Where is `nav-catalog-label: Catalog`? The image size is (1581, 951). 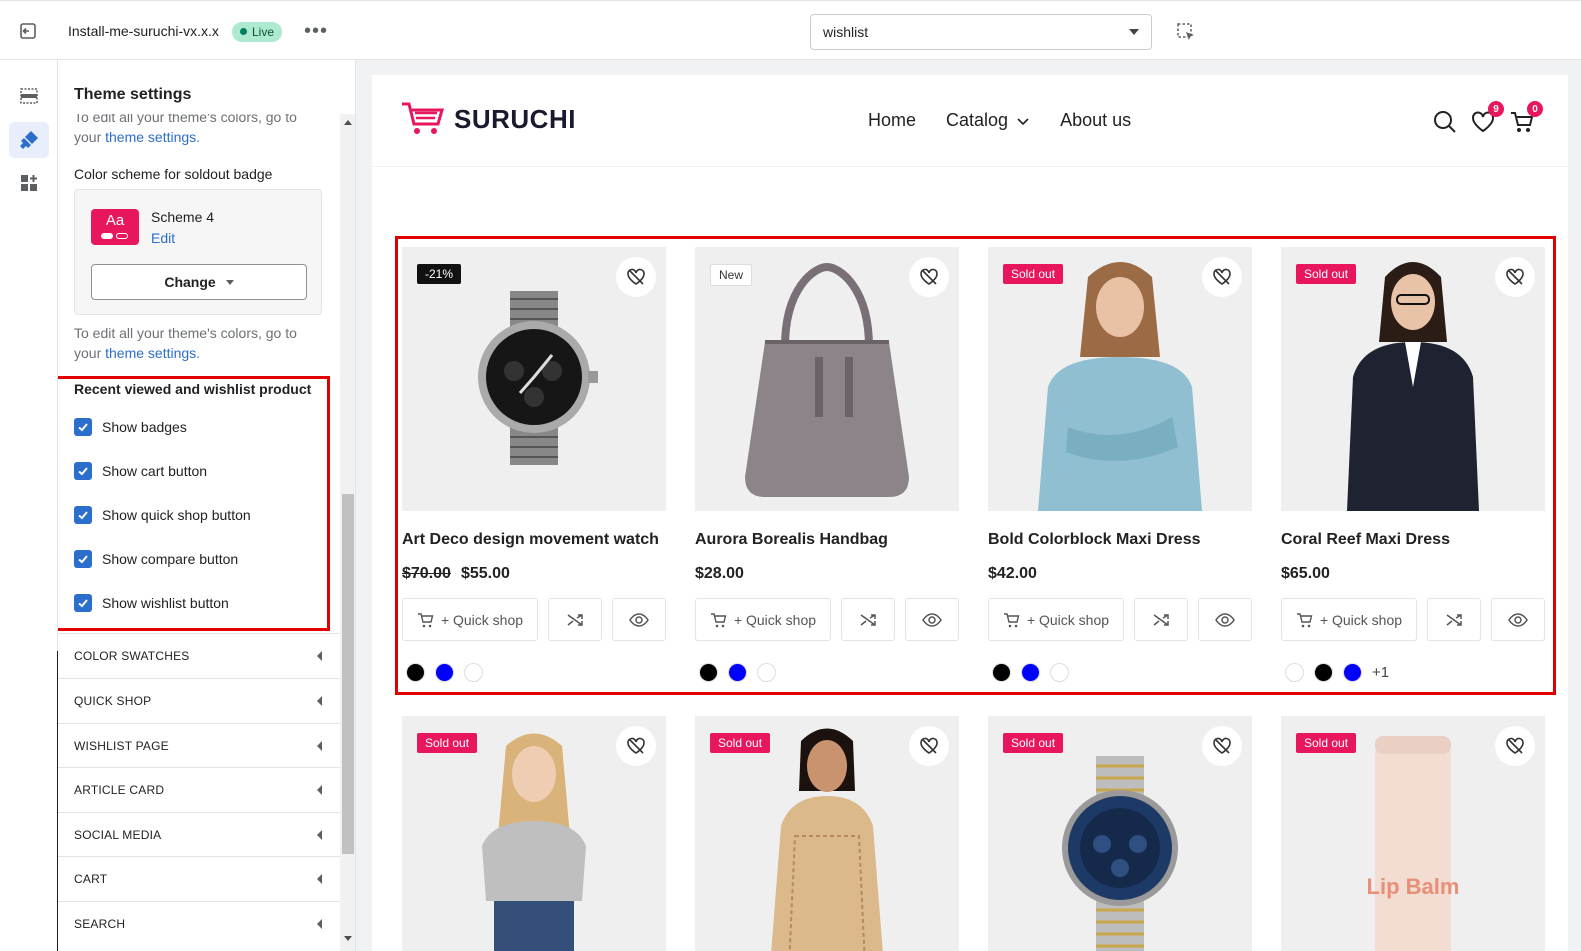 nav-catalog-label: Catalog is located at coordinates (977, 120).